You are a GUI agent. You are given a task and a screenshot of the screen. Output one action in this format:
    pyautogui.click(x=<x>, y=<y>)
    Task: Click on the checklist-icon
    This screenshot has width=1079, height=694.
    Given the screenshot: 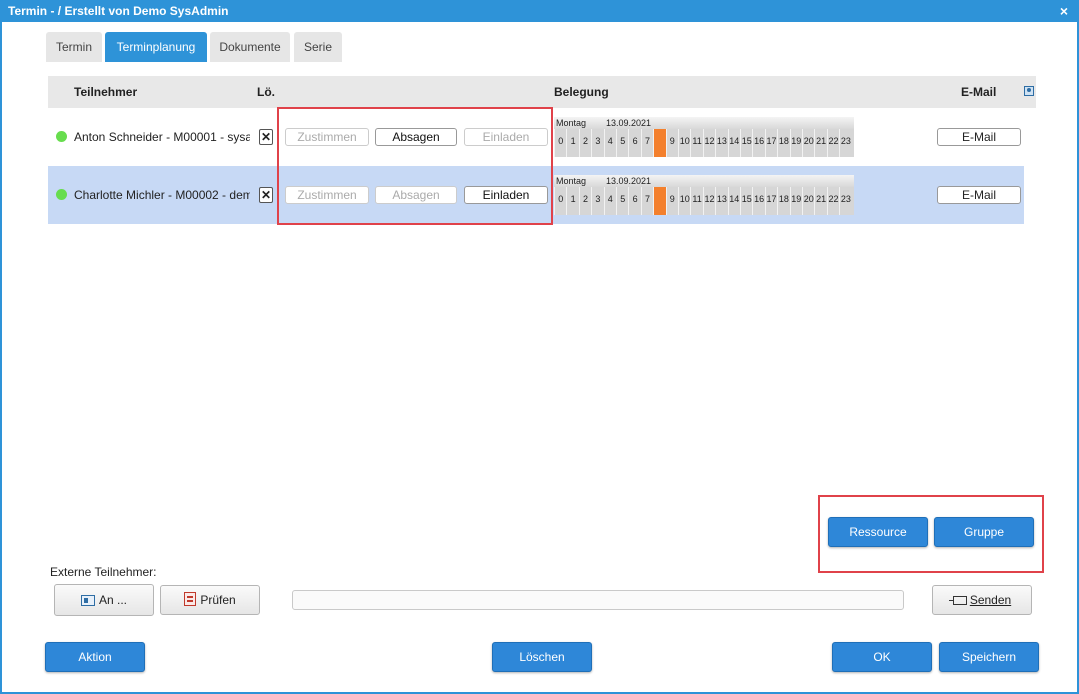 What is the action you would take?
    pyautogui.click(x=190, y=599)
    